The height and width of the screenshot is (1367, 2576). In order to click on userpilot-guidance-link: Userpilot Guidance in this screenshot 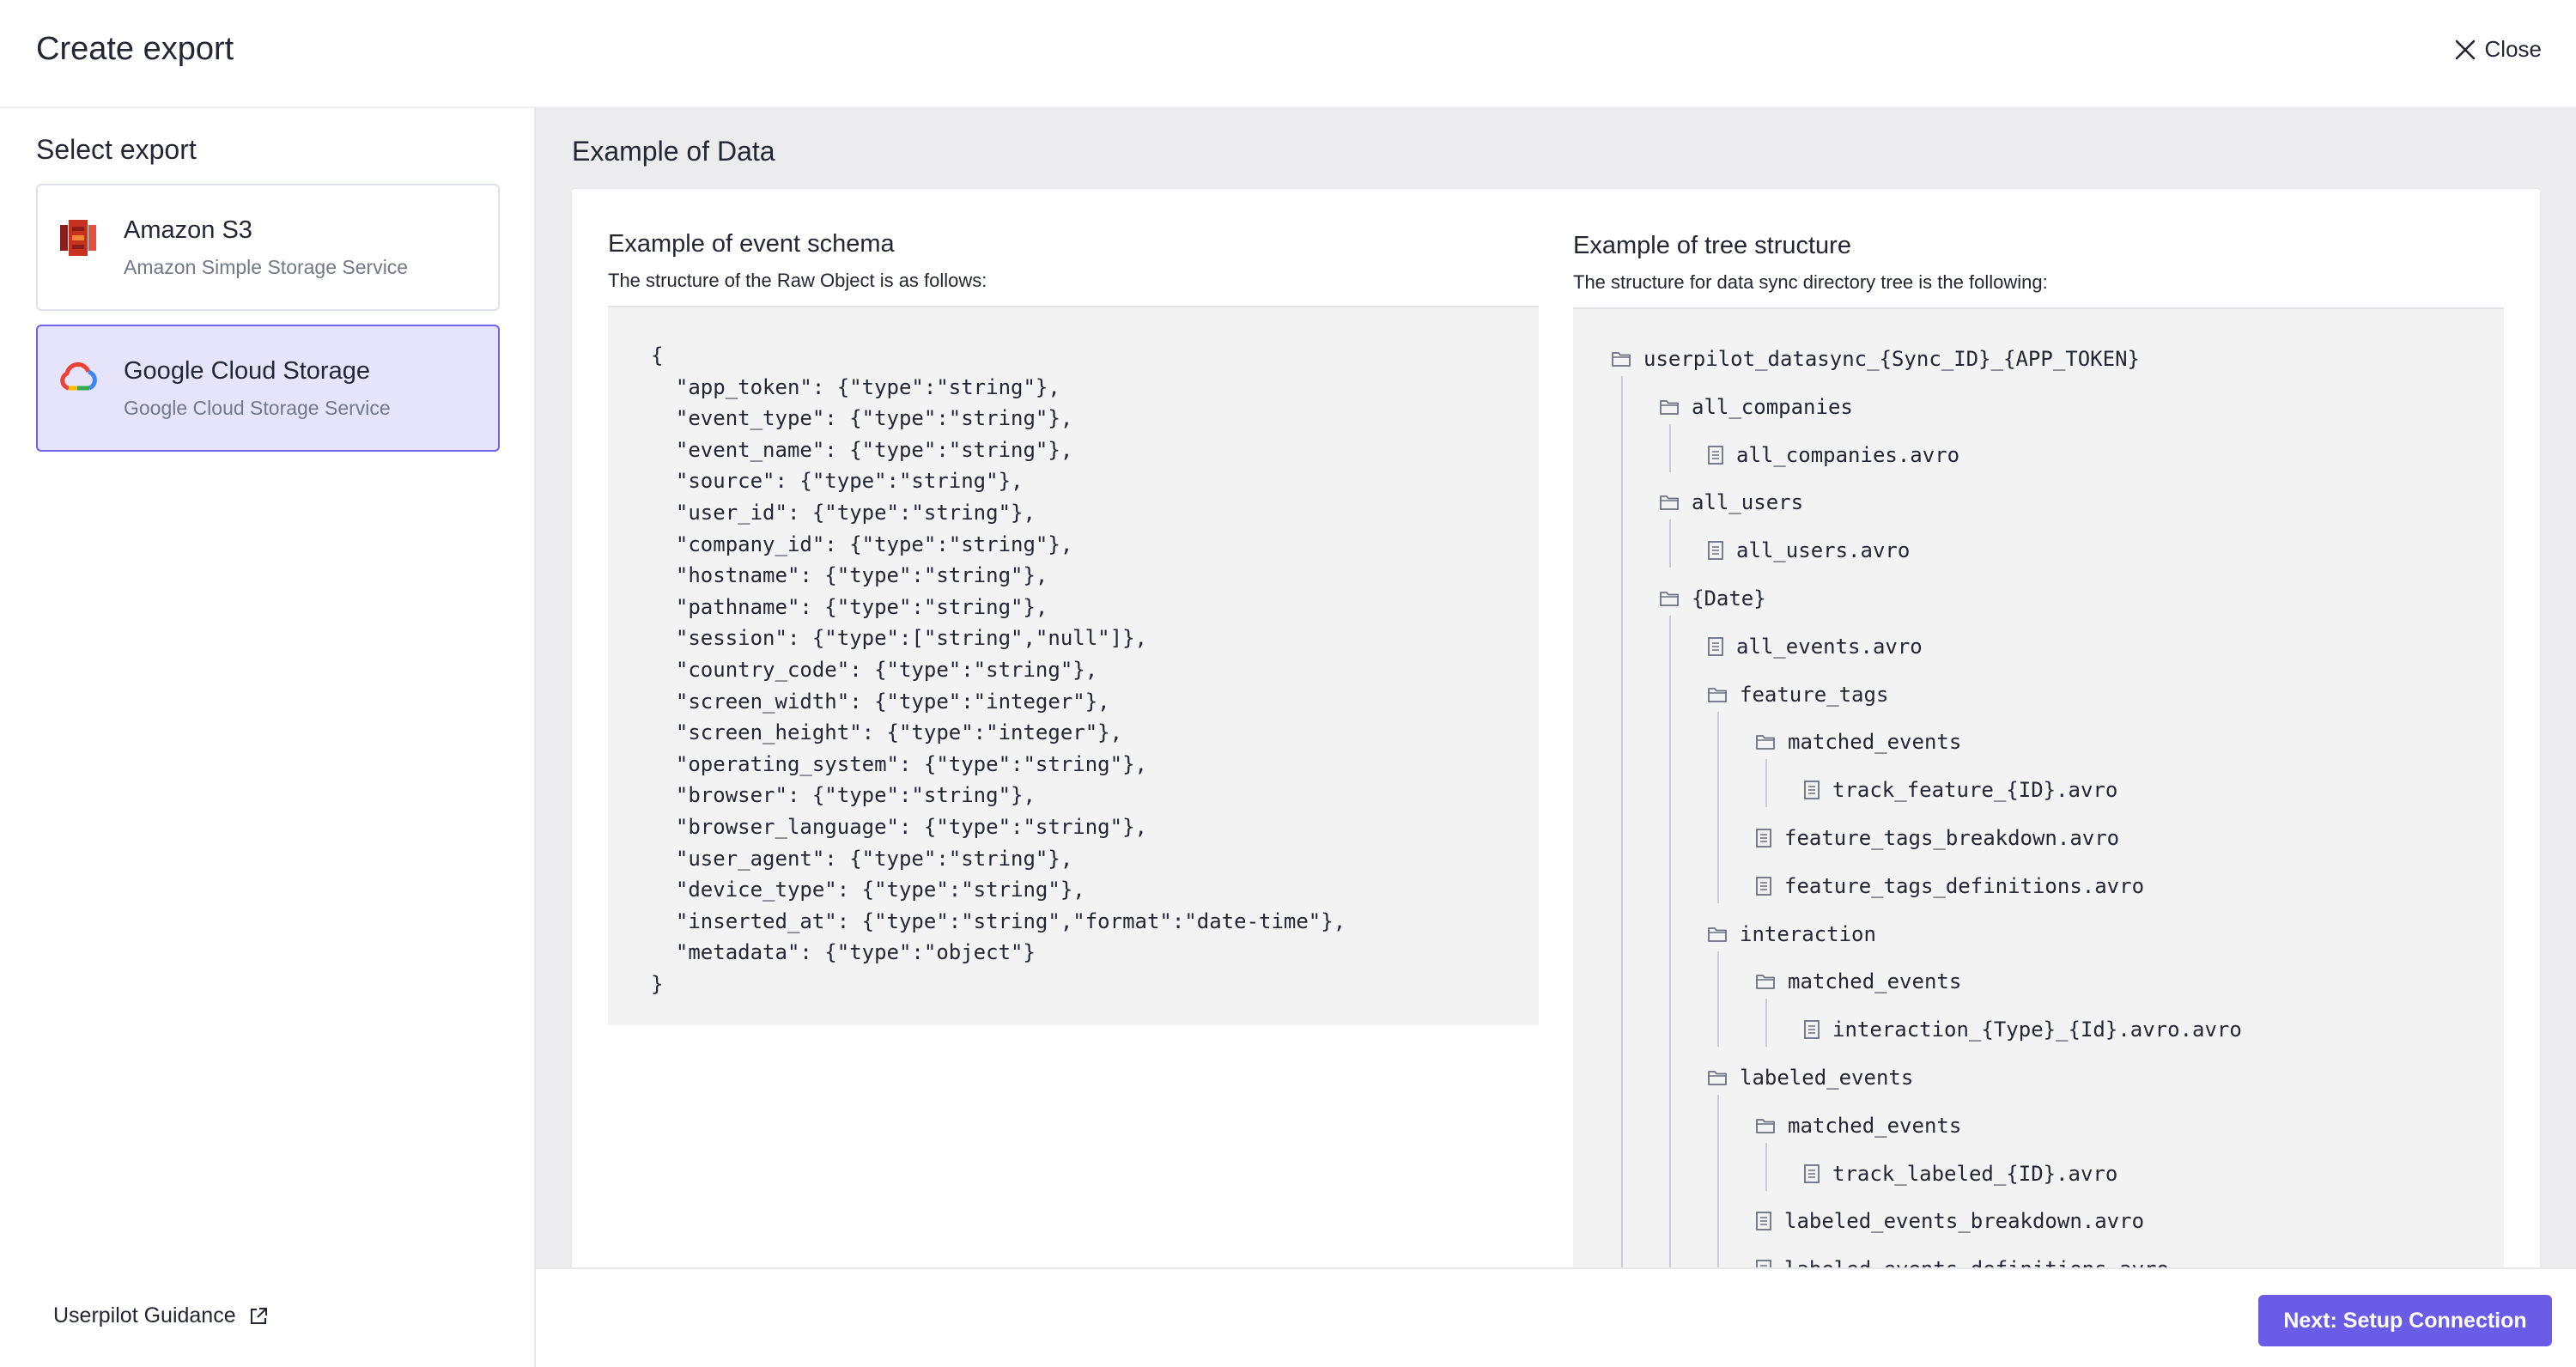, I will do `click(161, 1315)`.